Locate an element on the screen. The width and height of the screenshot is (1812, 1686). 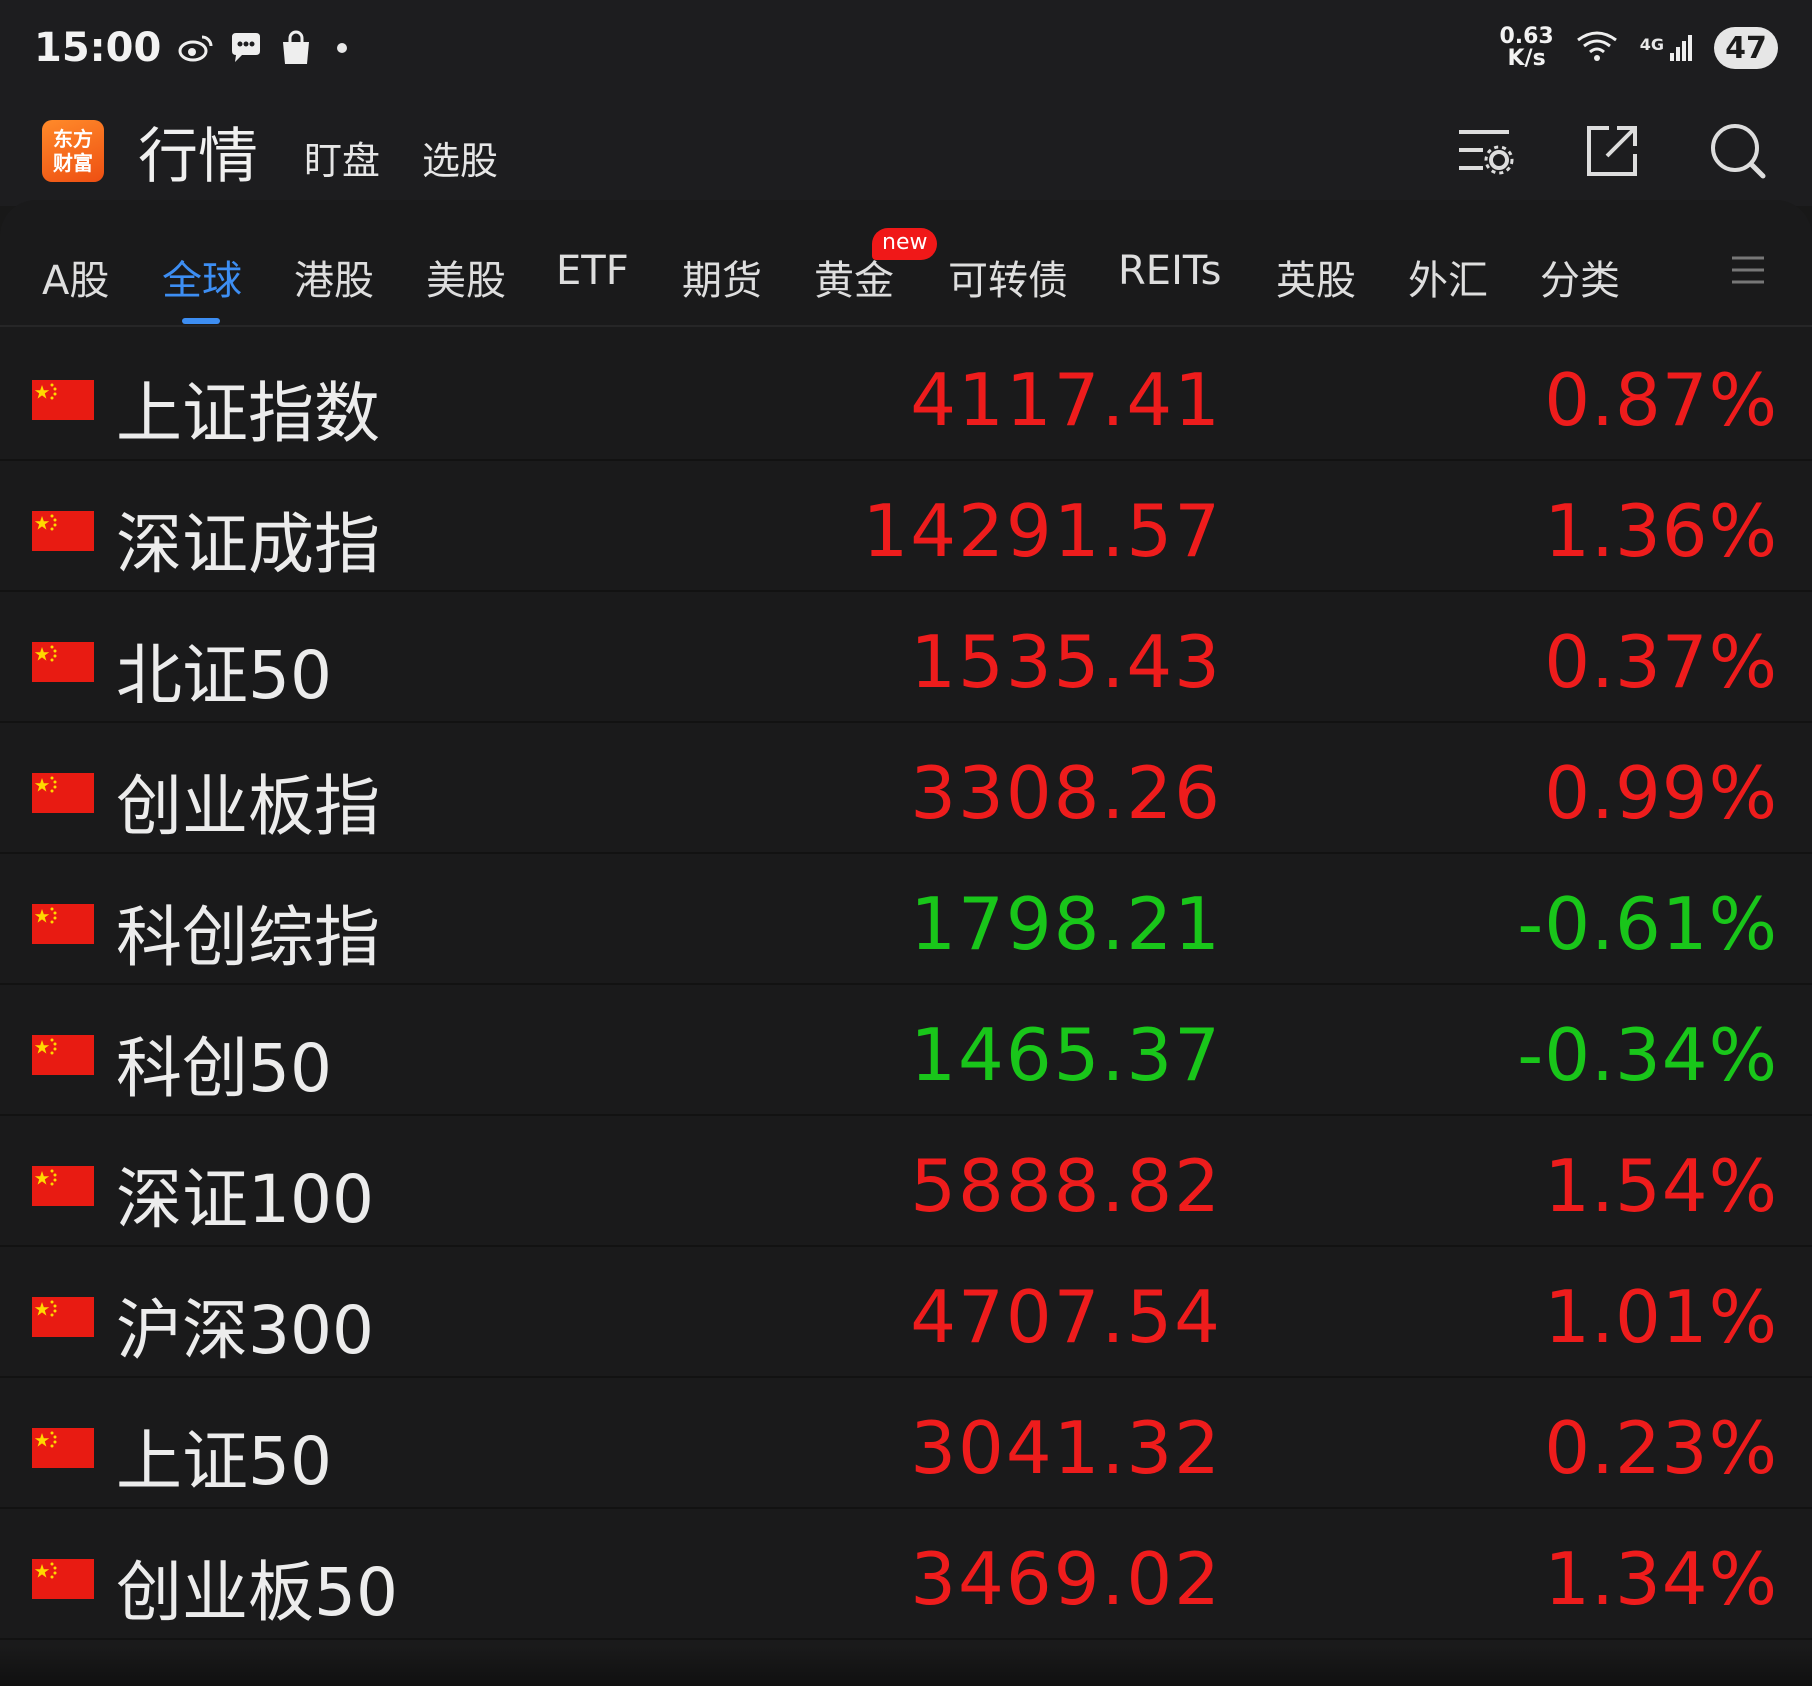
tab-futures: 期货 is located at coordinates (722, 277).